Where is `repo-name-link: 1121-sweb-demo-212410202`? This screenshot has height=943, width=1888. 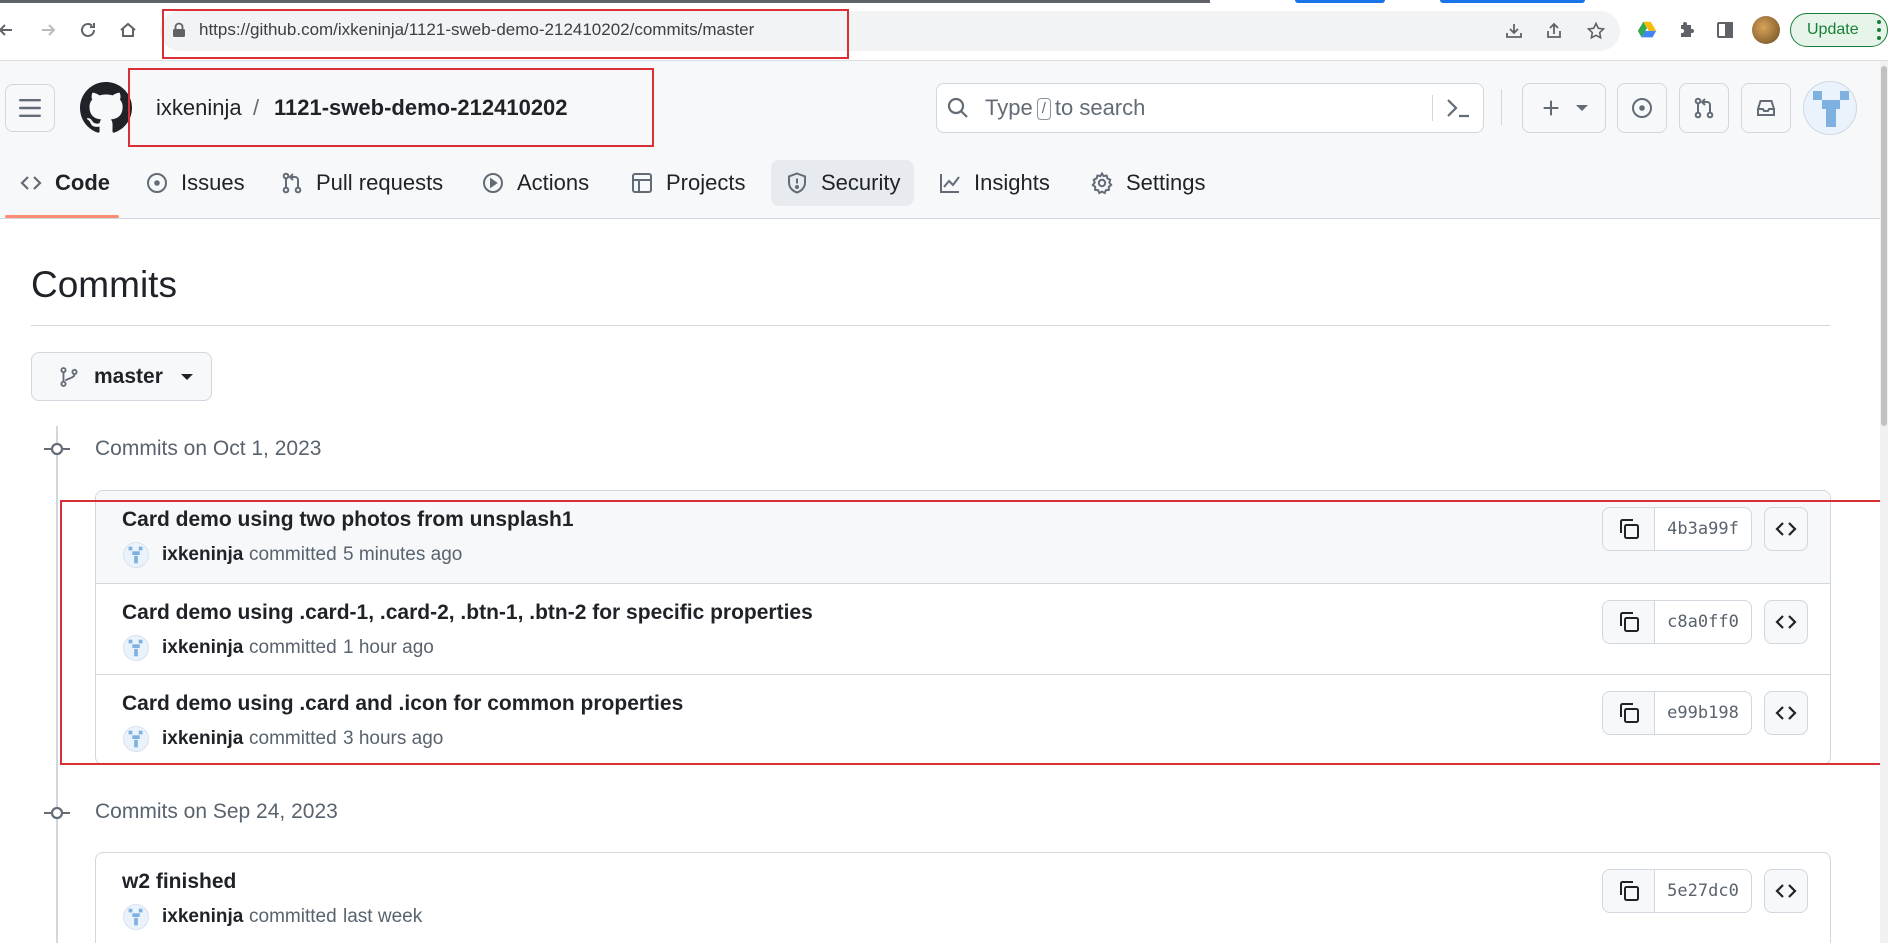 repo-name-link: 1121-sweb-demo-212410202 is located at coordinates (421, 108).